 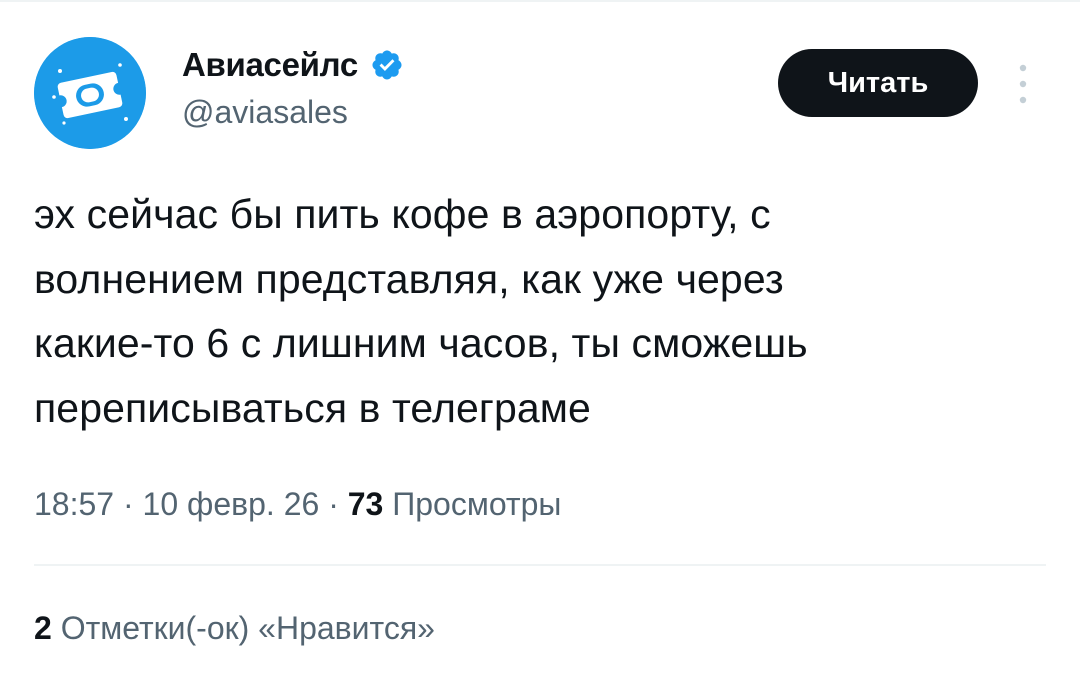 I want to click on airplane-window-icon, so click(x=90, y=93).